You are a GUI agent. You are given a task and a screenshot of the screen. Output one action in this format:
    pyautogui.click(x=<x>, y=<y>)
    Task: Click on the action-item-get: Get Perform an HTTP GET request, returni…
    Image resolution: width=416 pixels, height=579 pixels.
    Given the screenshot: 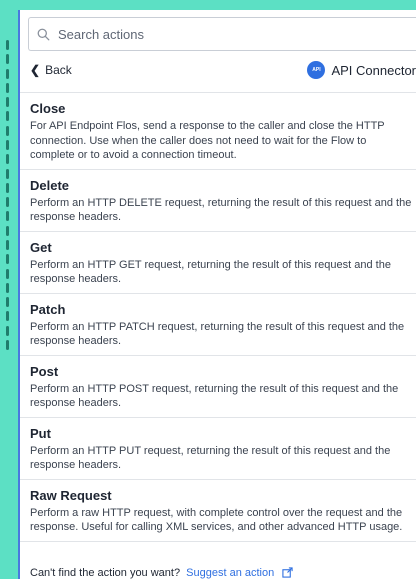 What is the action you would take?
    pyautogui.click(x=218, y=263)
    